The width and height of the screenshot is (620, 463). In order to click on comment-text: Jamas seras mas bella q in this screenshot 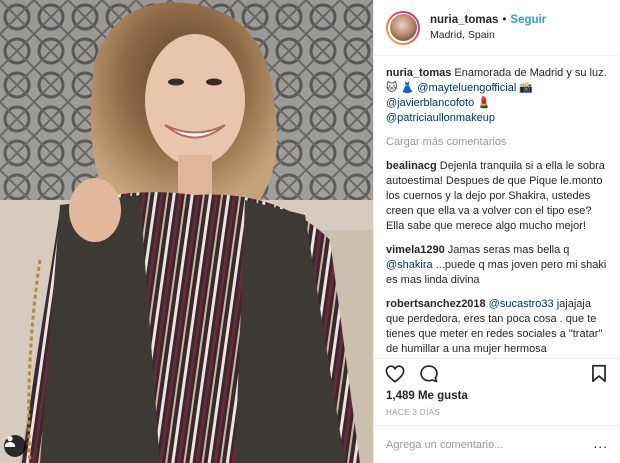, I will do `click(508, 250)`.